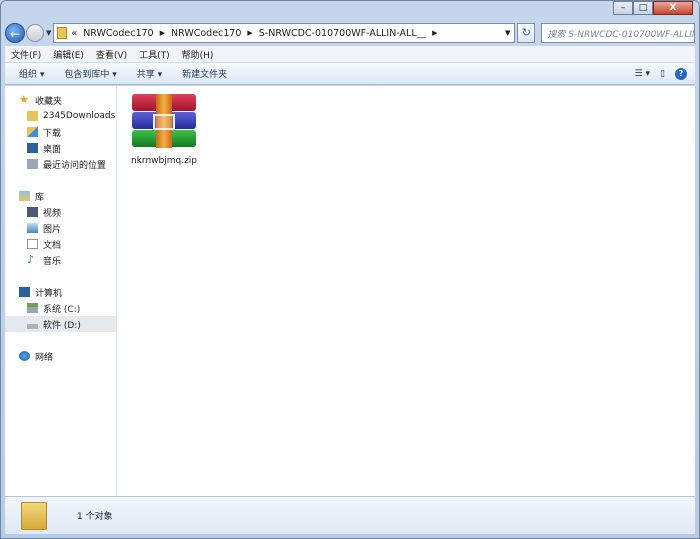 The height and width of the screenshot is (539, 700). Describe the element at coordinates (52, 133) in the screenshot. I see `nav-label: 下载` at that location.